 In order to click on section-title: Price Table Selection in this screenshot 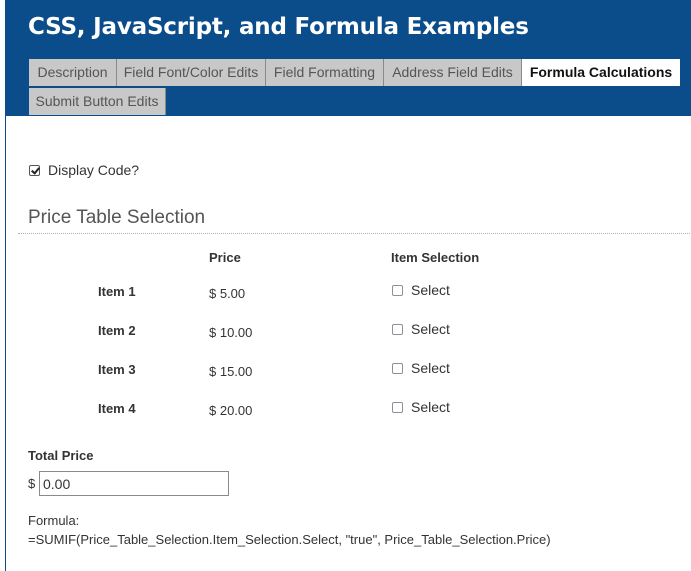, I will do `click(117, 217)`.